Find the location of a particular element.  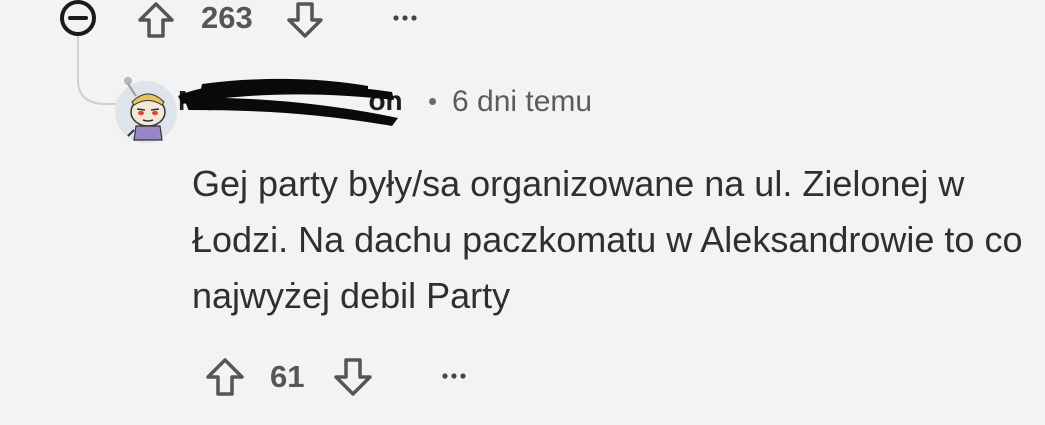

snoo-avatar-icon is located at coordinates (146, 110).